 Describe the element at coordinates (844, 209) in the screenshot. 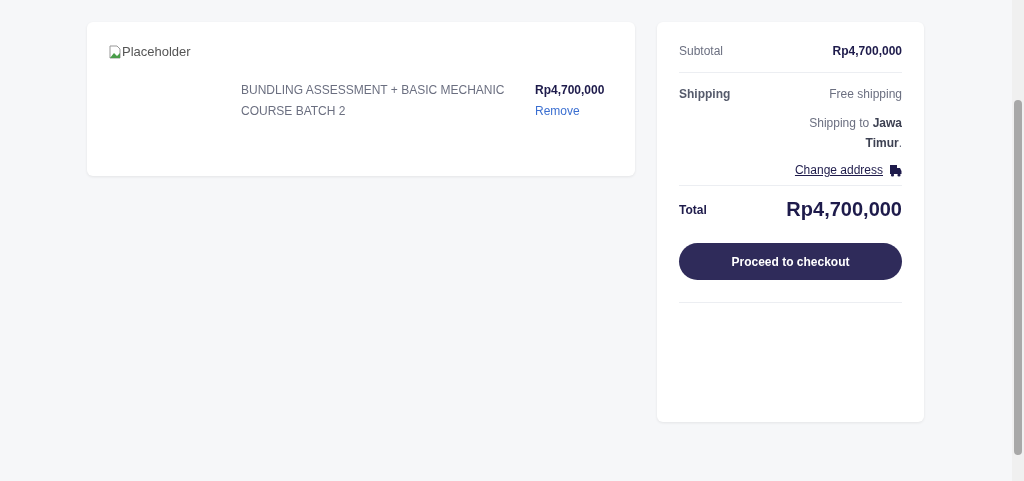

I see `total-value: Rp4,700,000` at that location.